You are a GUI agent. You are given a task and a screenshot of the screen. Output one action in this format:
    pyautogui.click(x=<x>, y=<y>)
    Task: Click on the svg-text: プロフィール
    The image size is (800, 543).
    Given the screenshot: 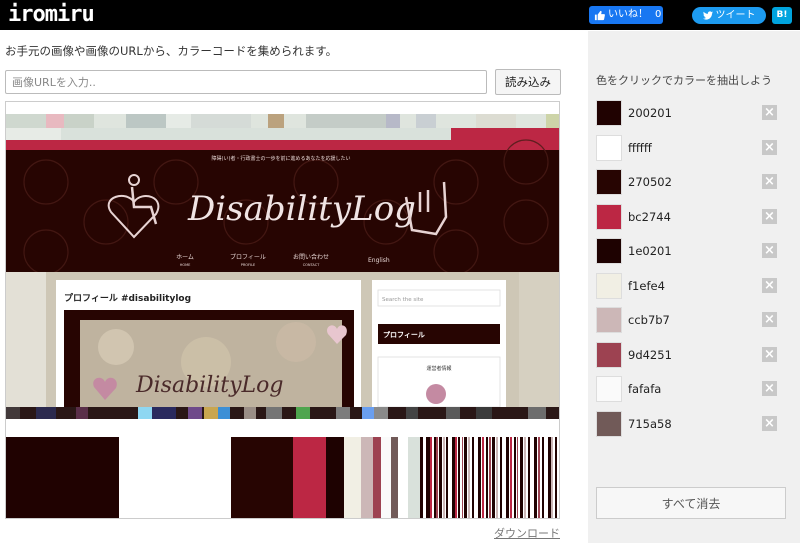 What is the action you would take?
    pyautogui.click(x=248, y=257)
    